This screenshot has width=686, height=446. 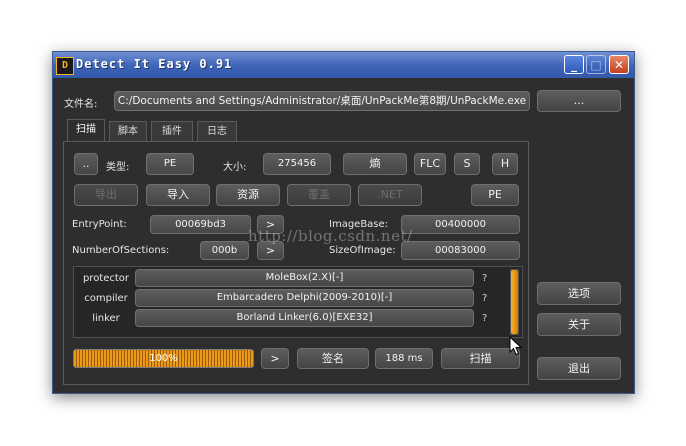 I want to click on detection-name-linker: Borland Linker(6.0)[EXE32], so click(x=304, y=318).